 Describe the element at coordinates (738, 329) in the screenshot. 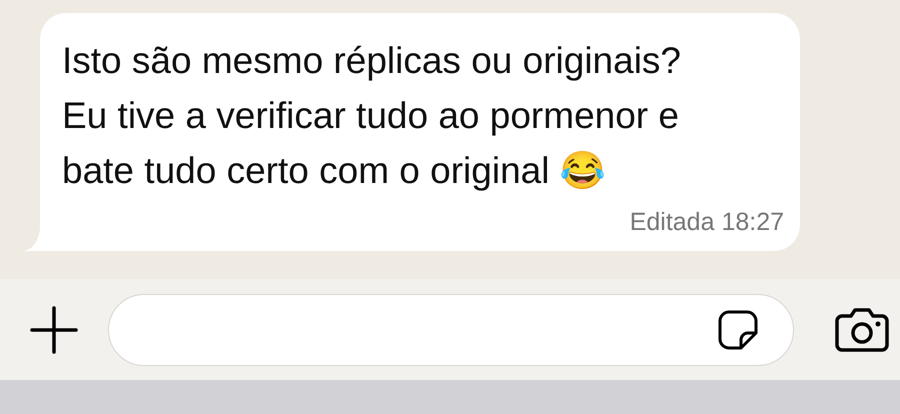

I see `sticker-button` at that location.